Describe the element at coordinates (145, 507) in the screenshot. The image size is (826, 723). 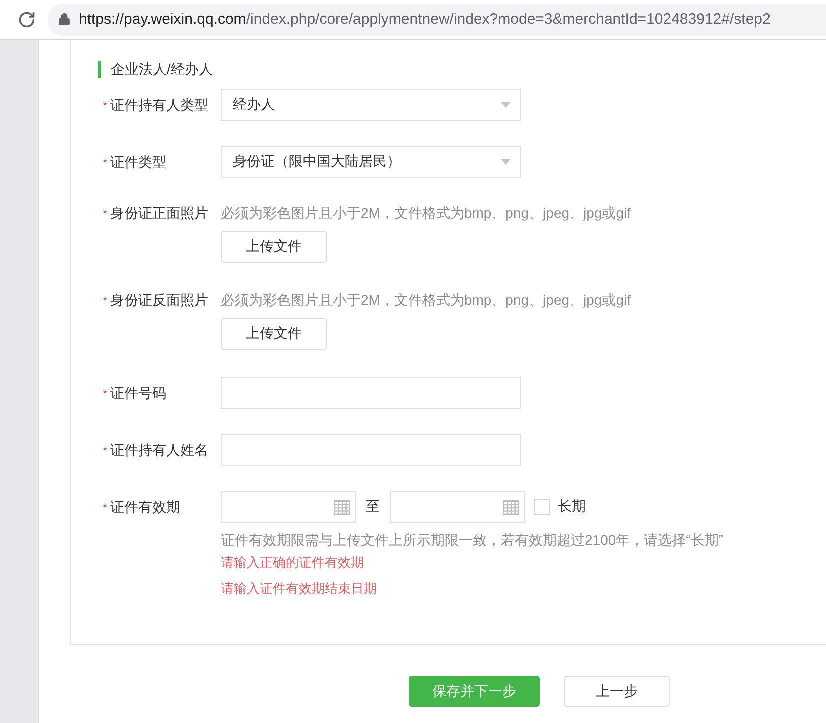
I see `field-label: 证件有效期` at that location.